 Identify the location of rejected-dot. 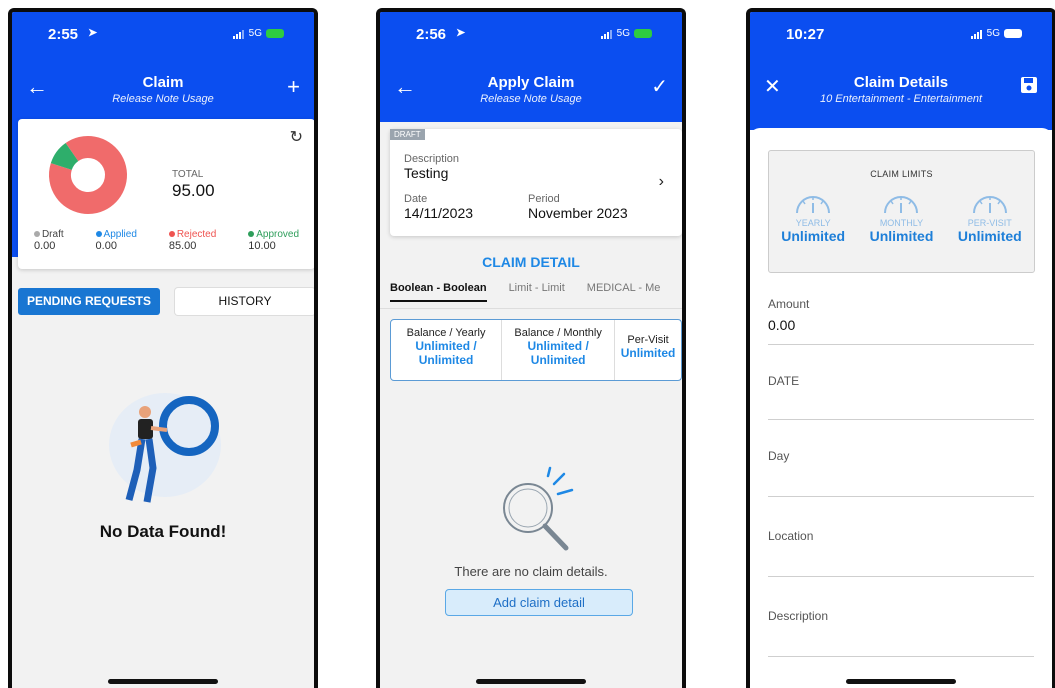
(171, 234).